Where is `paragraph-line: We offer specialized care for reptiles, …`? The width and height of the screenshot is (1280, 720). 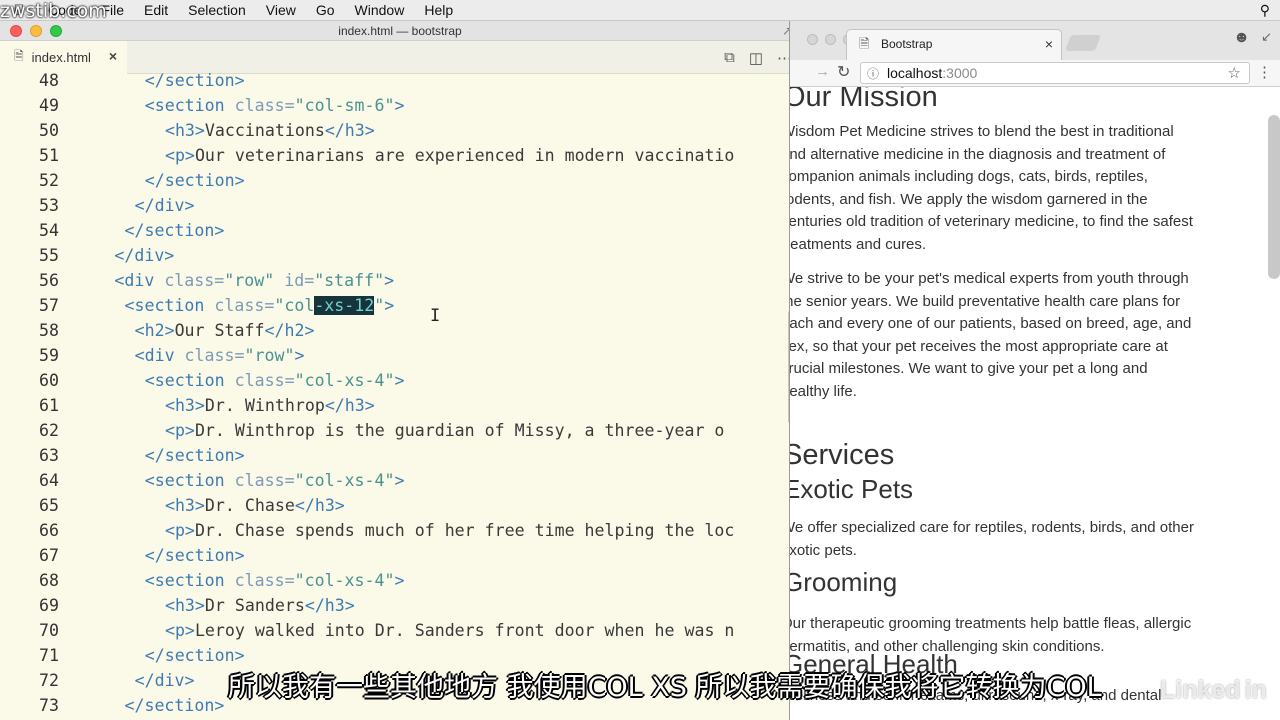
paragraph-line: We offer specialized care for reptiles, … is located at coordinates (992, 527).